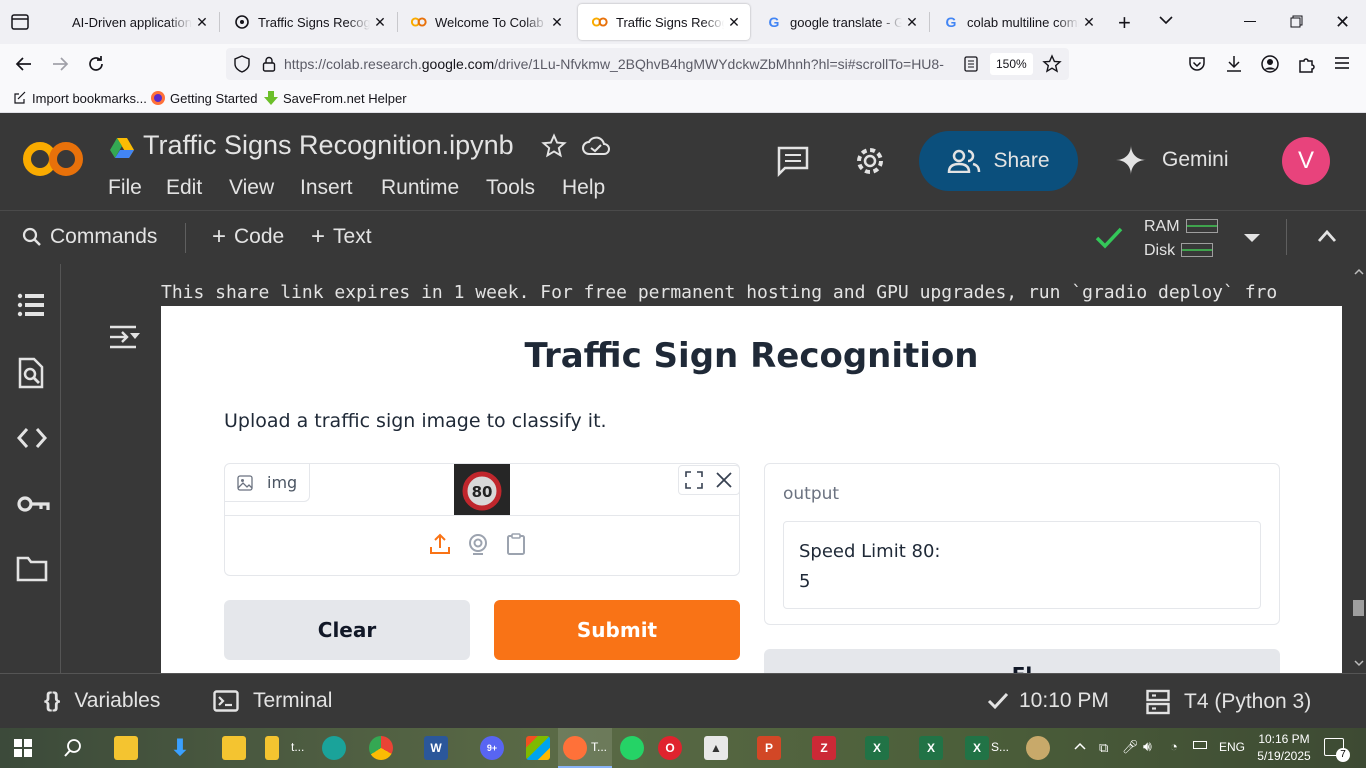 The height and width of the screenshot is (768, 1366). What do you see at coordinates (617, 630) in the screenshot?
I see `submit-button: Submit` at bounding box center [617, 630].